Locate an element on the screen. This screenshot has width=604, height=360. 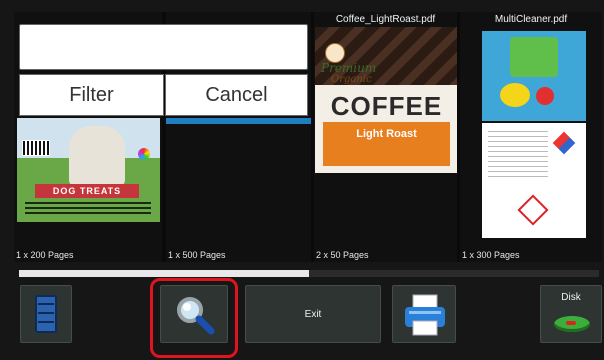
magnifier-icon is located at coordinates (196, 316).